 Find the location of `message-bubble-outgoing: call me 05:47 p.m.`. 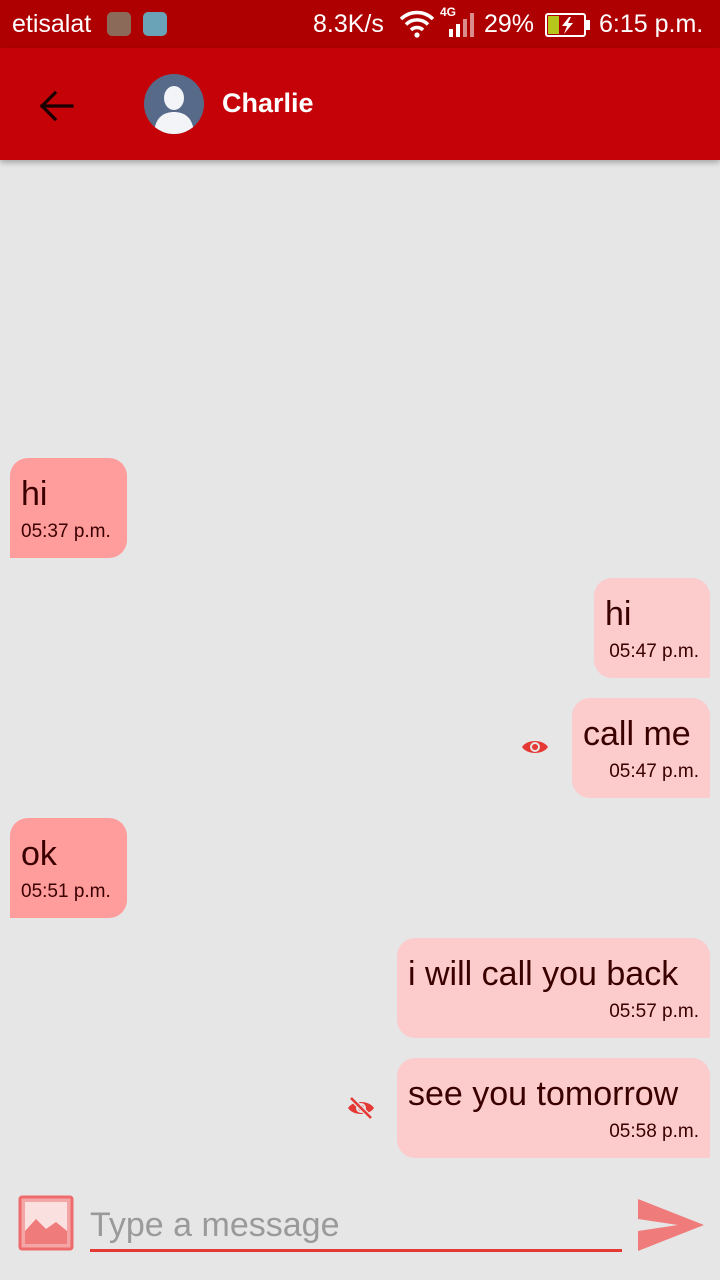

message-bubble-outgoing: call me 05:47 p.m. is located at coordinates (641, 748).